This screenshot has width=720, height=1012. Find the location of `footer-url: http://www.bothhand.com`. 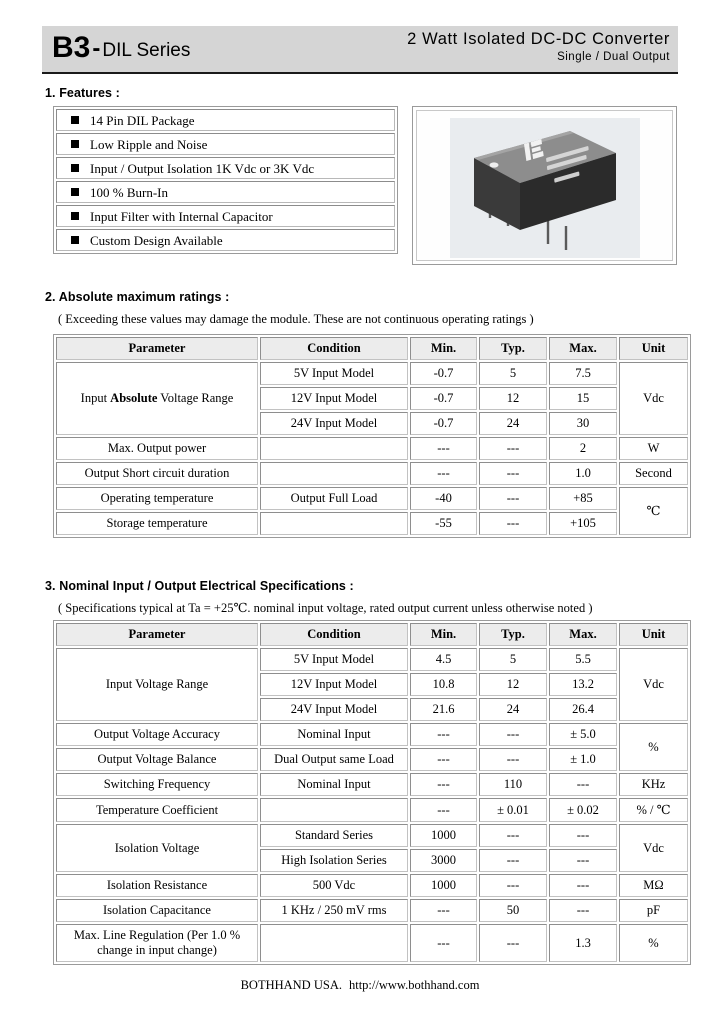

footer-url: http://www.bothhand.com is located at coordinates (414, 985).